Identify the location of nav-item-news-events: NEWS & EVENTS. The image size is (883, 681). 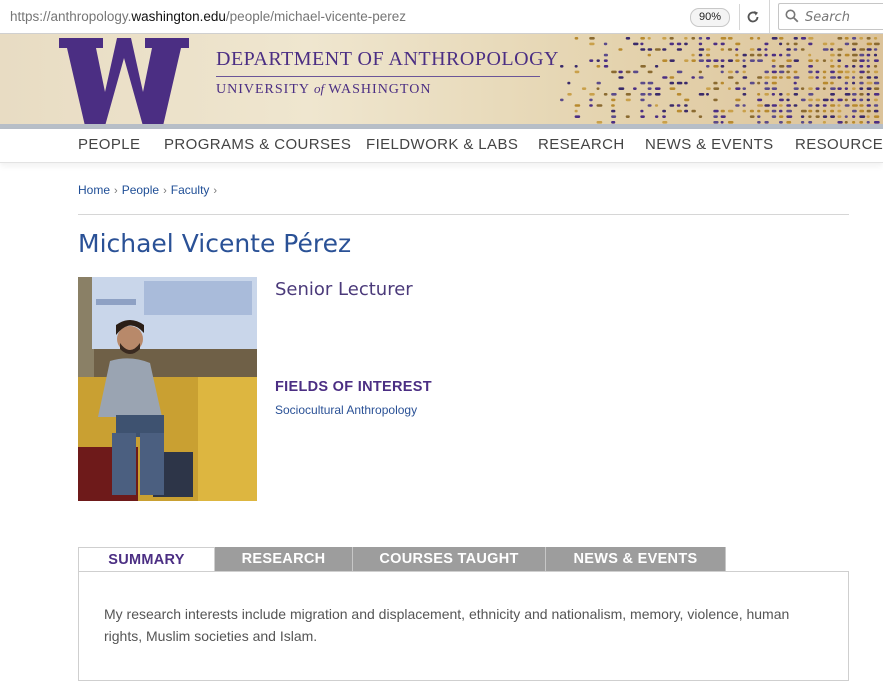
(709, 144).